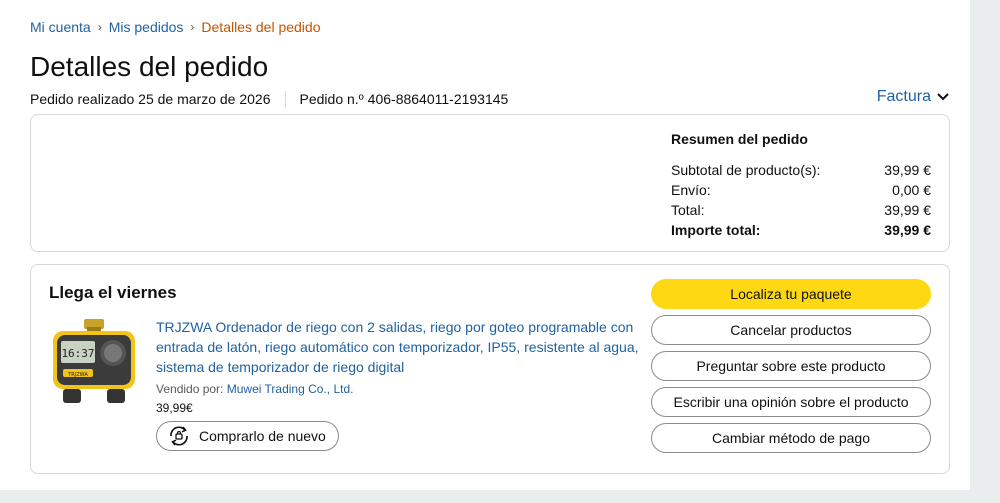  What do you see at coordinates (150, 99) in the screenshot?
I see `order-date: Pedido realizado 25 de marzo de 2026` at bounding box center [150, 99].